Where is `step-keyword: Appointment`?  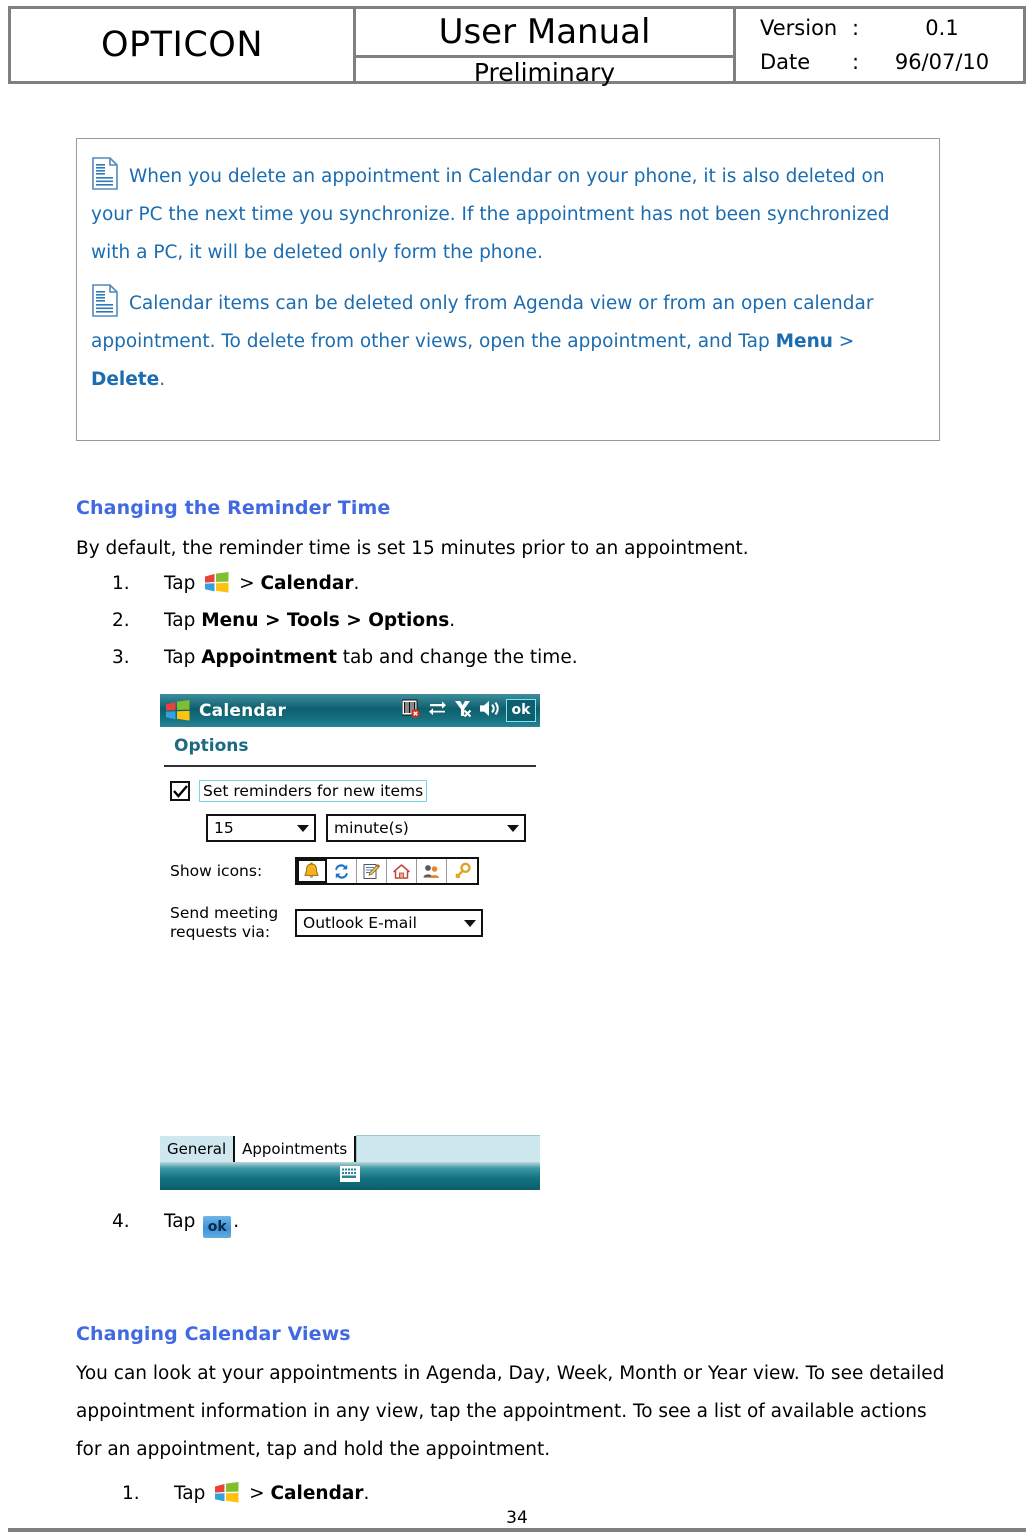
step-keyword: Appointment is located at coordinates (269, 657).